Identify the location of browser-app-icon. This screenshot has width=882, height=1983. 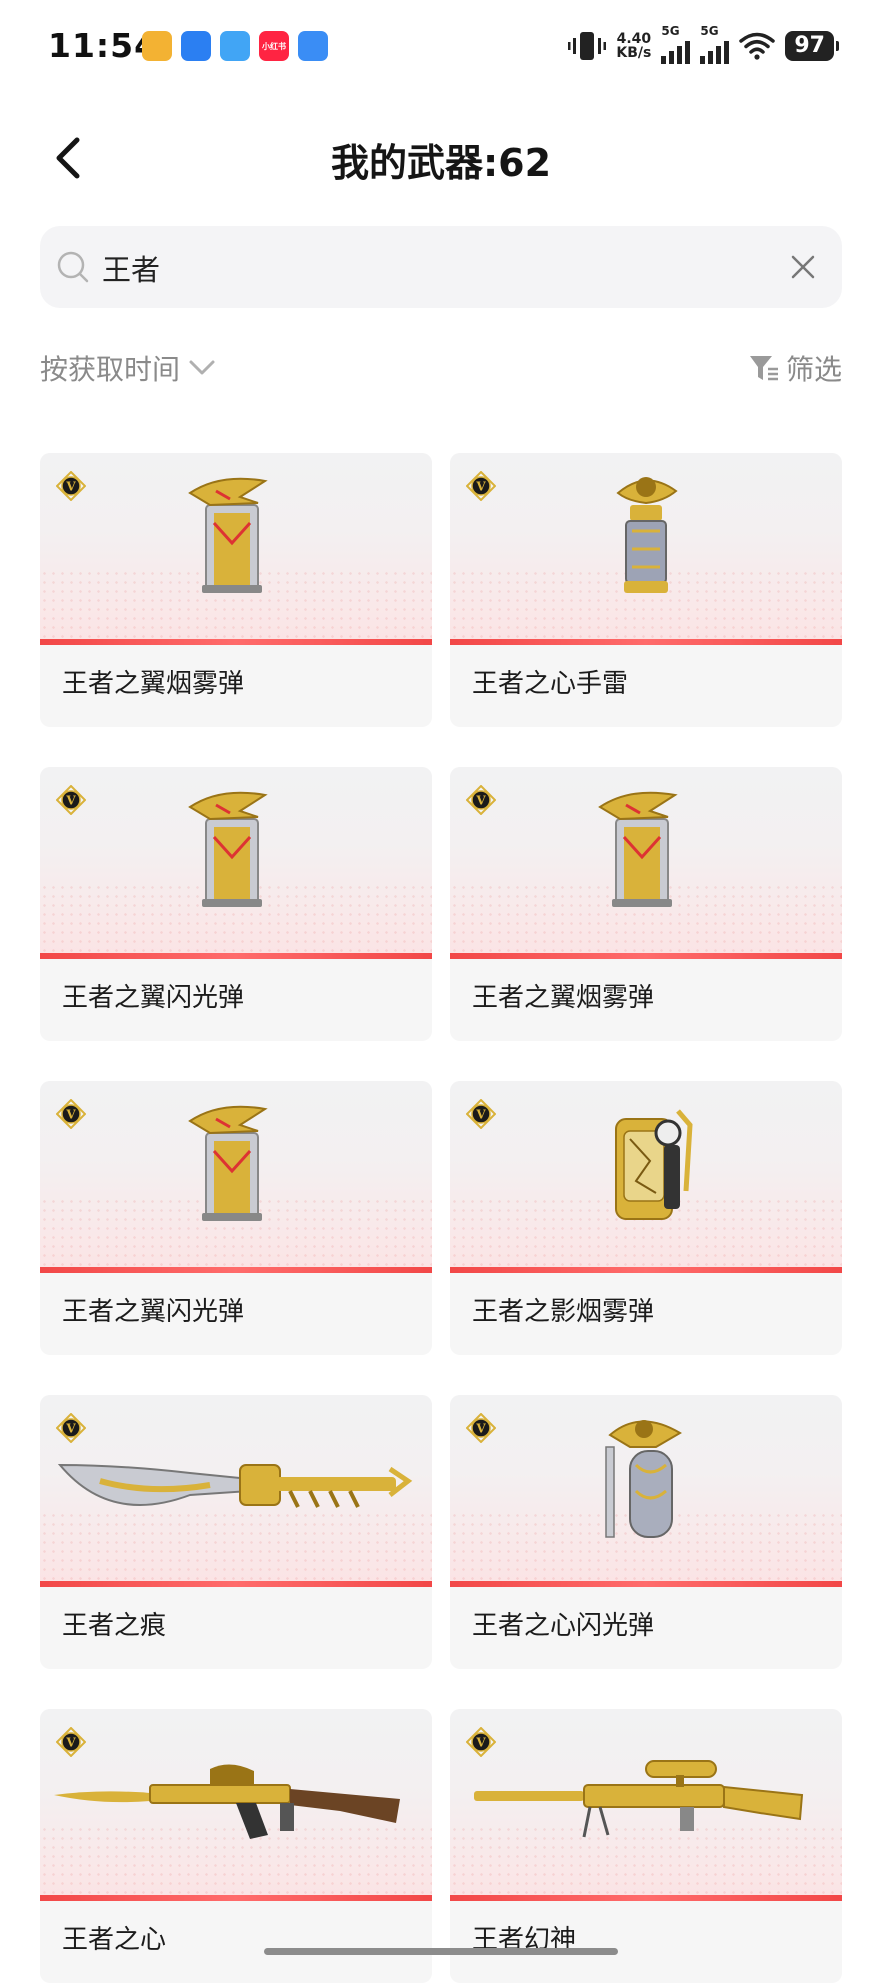
(196, 46).